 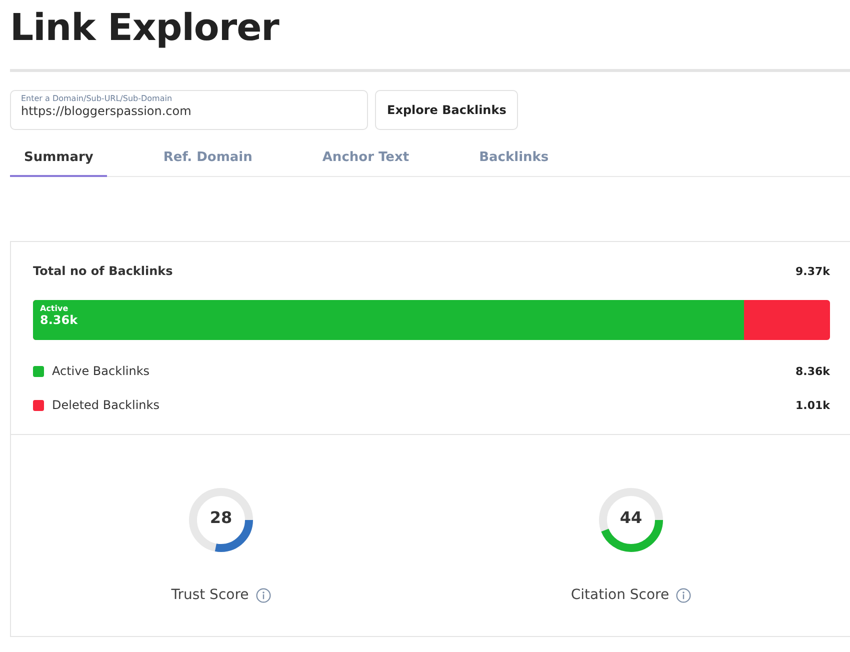 I want to click on active-bar-segment: Active 8.36k, so click(x=388, y=320).